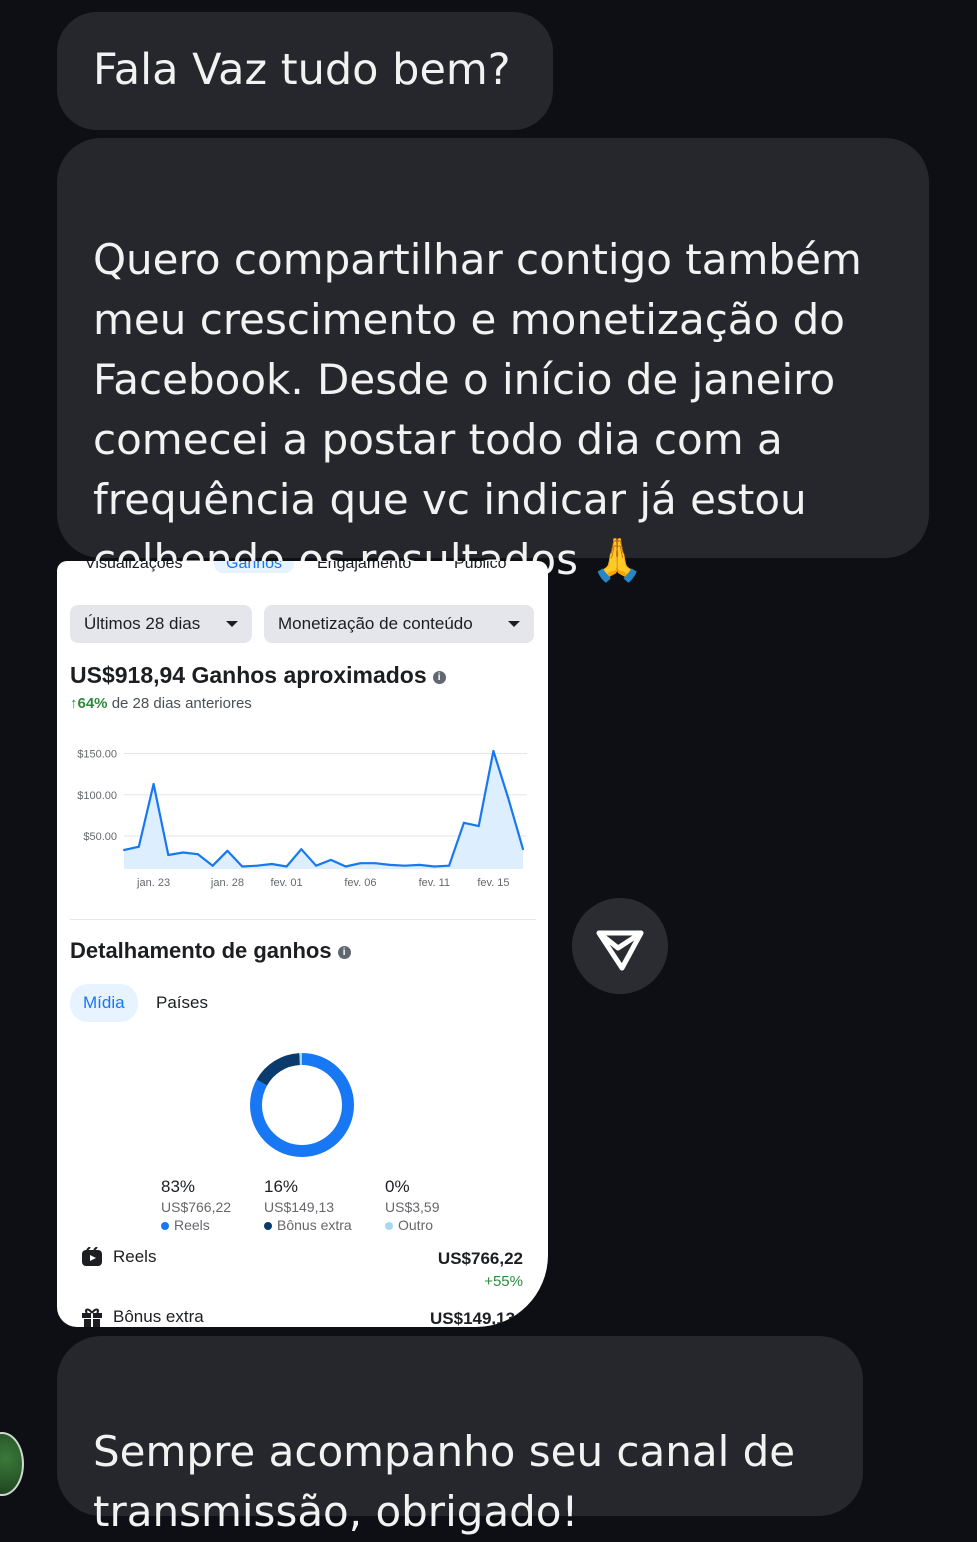  Describe the element at coordinates (302, 70) in the screenshot. I see `message-text: Fala Vaz tudo bem?` at that location.